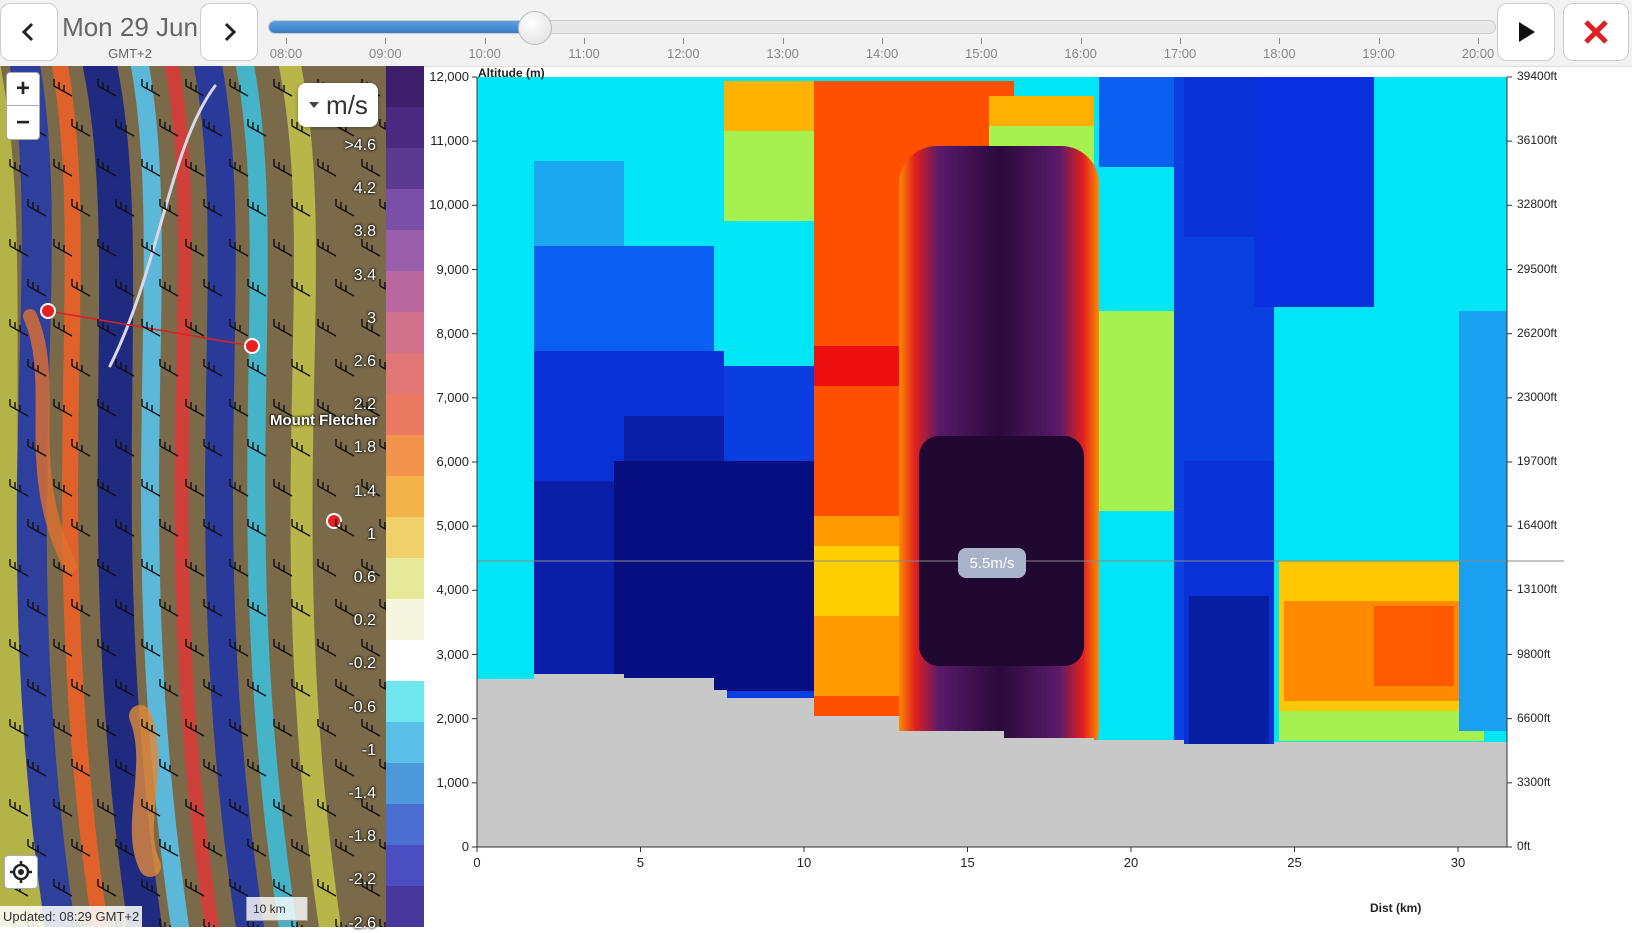 The image size is (1632, 933). Describe the element at coordinates (23, 123) in the screenshot. I see `zoom-out-button: −` at that location.